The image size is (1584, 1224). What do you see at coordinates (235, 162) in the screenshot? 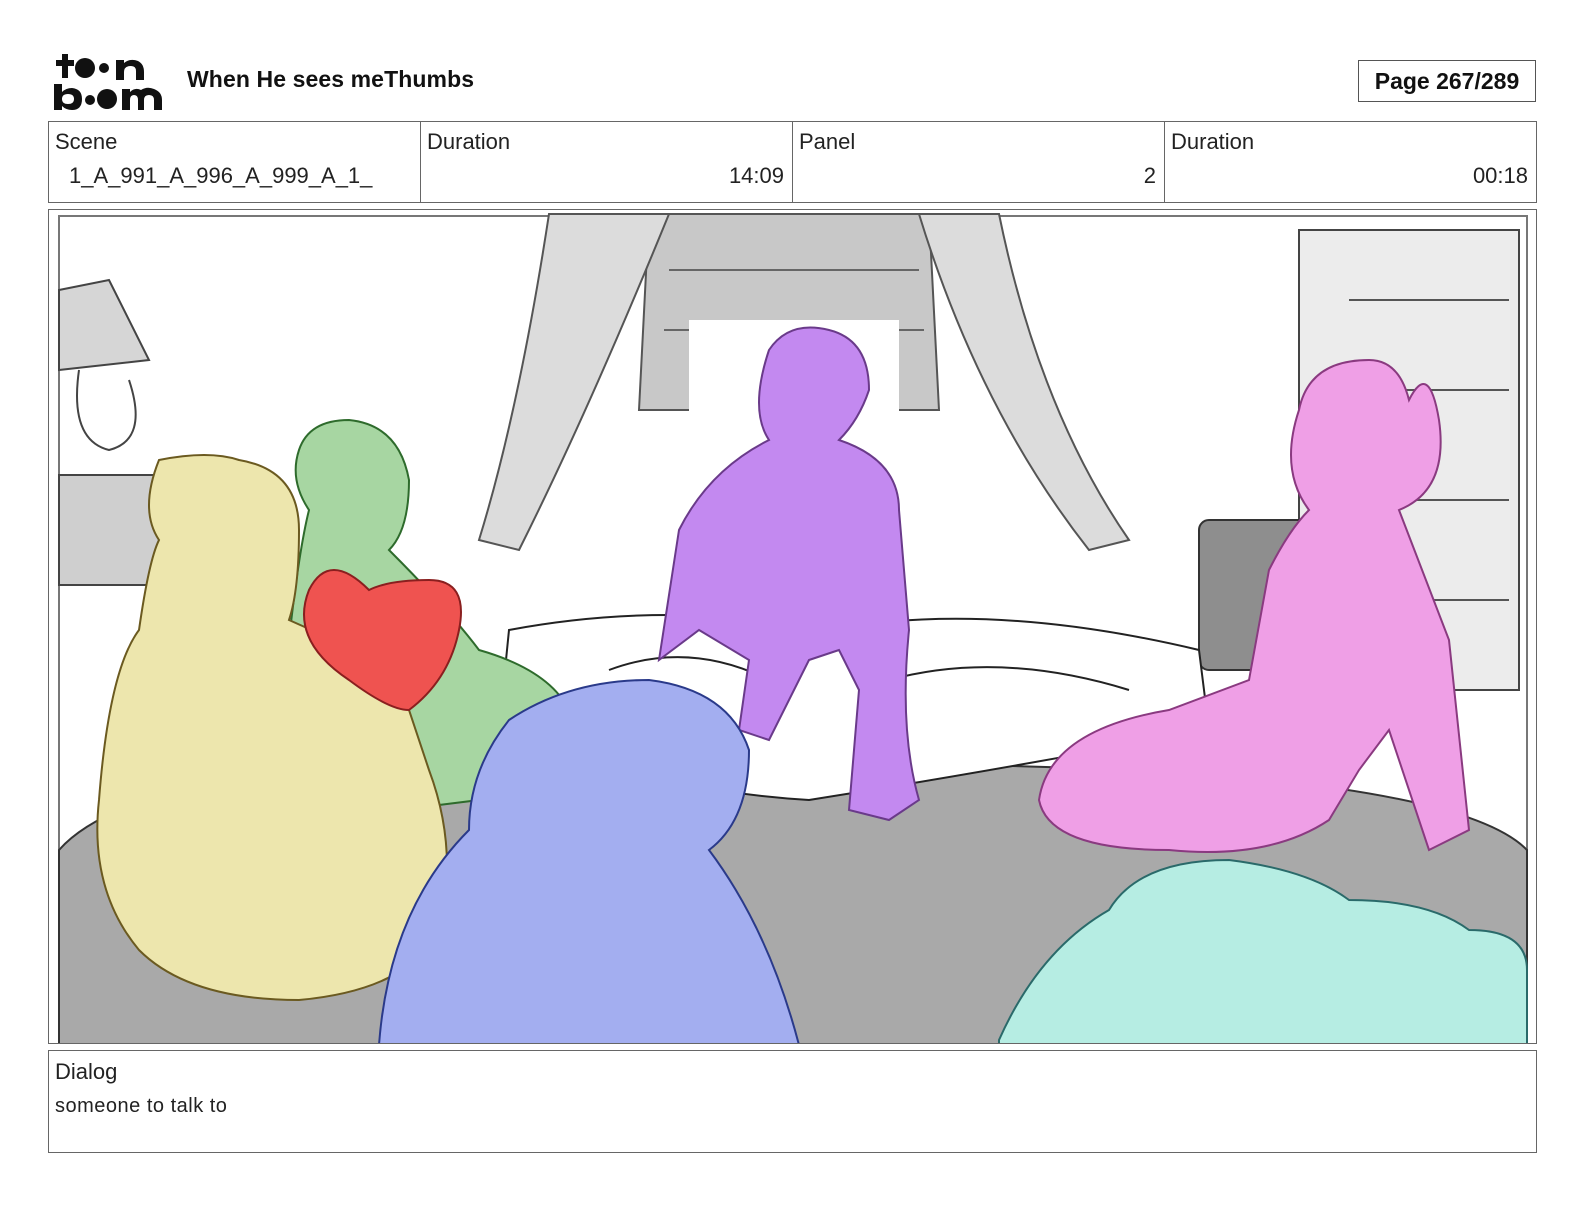
I see `scene-cell: Scene 1_A_991_A_996_A_999_A_1_` at bounding box center [235, 162].